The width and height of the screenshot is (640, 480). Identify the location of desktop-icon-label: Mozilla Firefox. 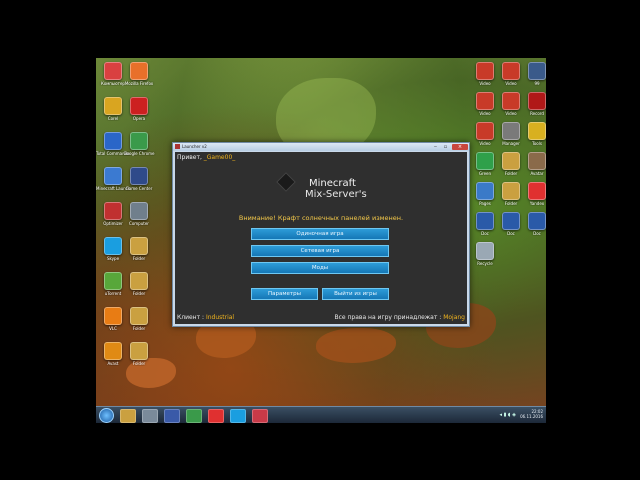
(139, 83).